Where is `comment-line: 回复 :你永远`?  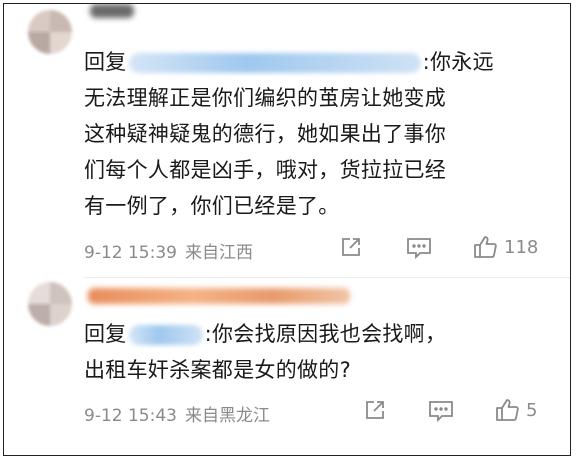
comment-line: 回复 :你永远 is located at coordinates (289, 62).